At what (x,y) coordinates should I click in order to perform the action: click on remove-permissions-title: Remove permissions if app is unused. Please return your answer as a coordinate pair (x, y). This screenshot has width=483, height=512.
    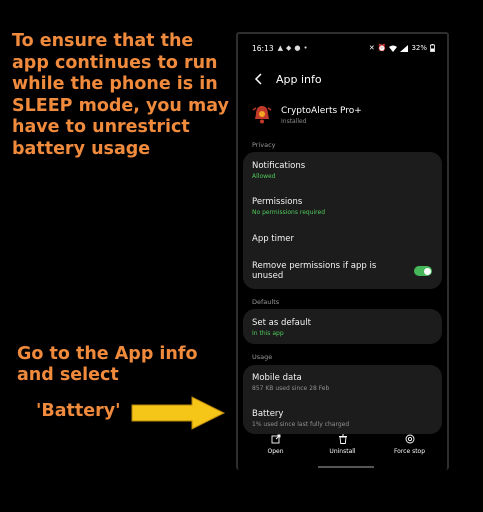
    Looking at the image, I should click on (314, 271).